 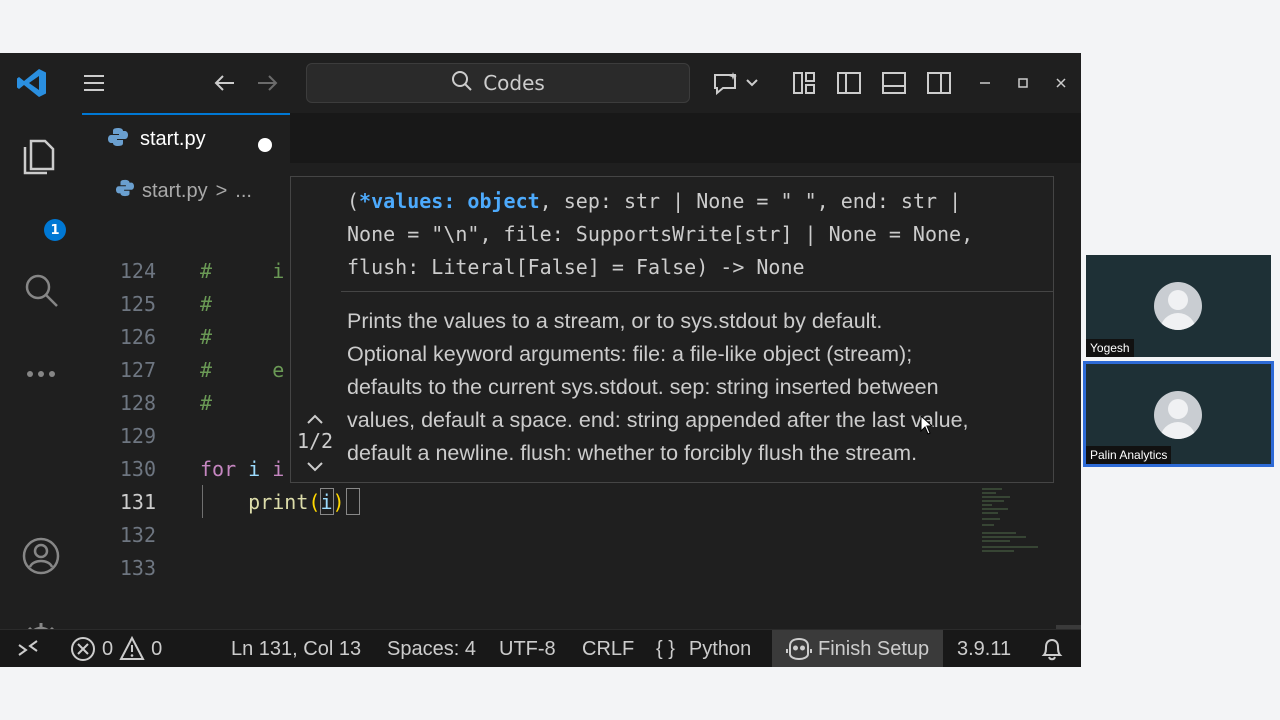 What do you see at coordinates (1129, 455) in the screenshot?
I see `participant-name: Palin Analytics` at bounding box center [1129, 455].